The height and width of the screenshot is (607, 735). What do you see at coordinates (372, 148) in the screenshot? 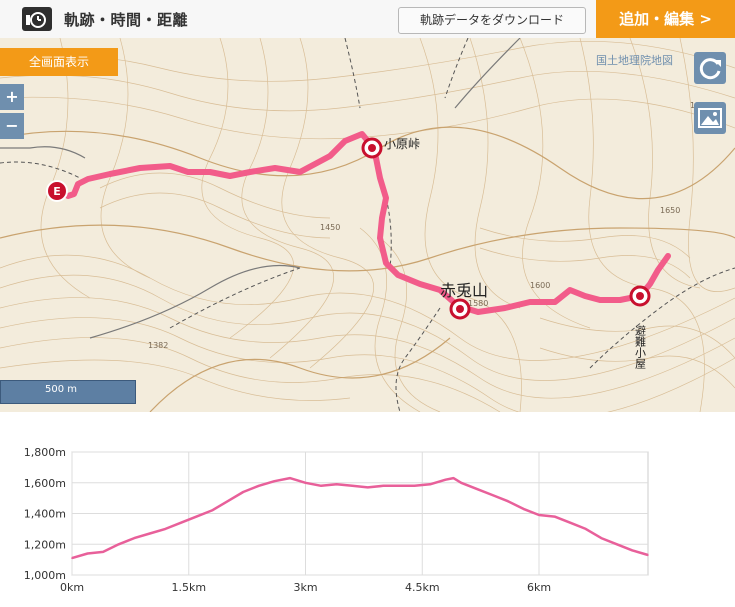
I see `waypoint-kohara-pass-marker` at bounding box center [372, 148].